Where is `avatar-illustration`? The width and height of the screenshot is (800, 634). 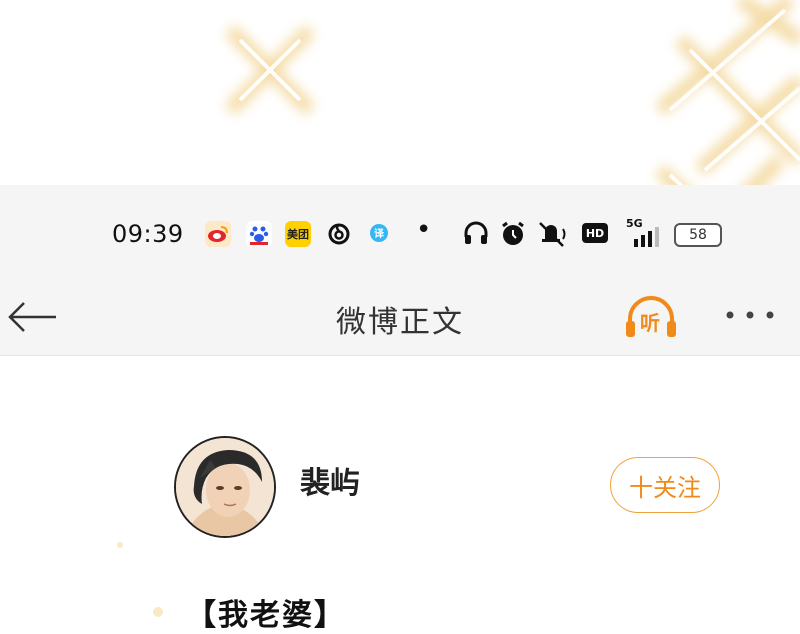 avatar-illustration is located at coordinates (225, 487).